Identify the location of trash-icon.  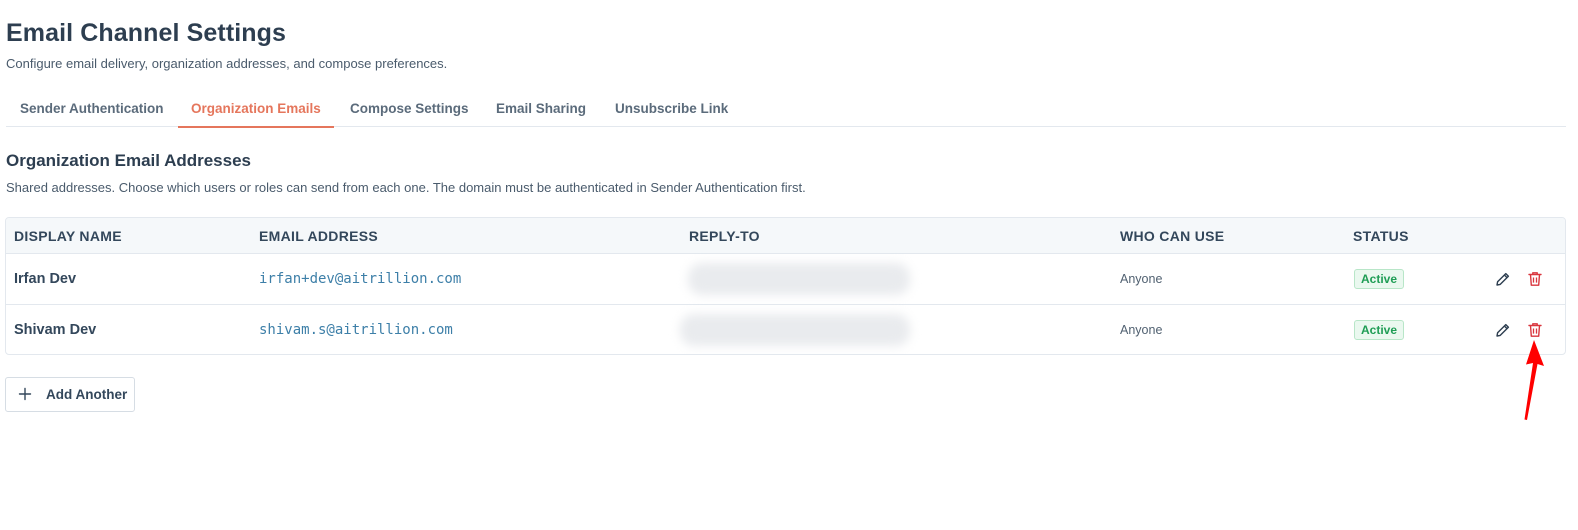
(1535, 279).